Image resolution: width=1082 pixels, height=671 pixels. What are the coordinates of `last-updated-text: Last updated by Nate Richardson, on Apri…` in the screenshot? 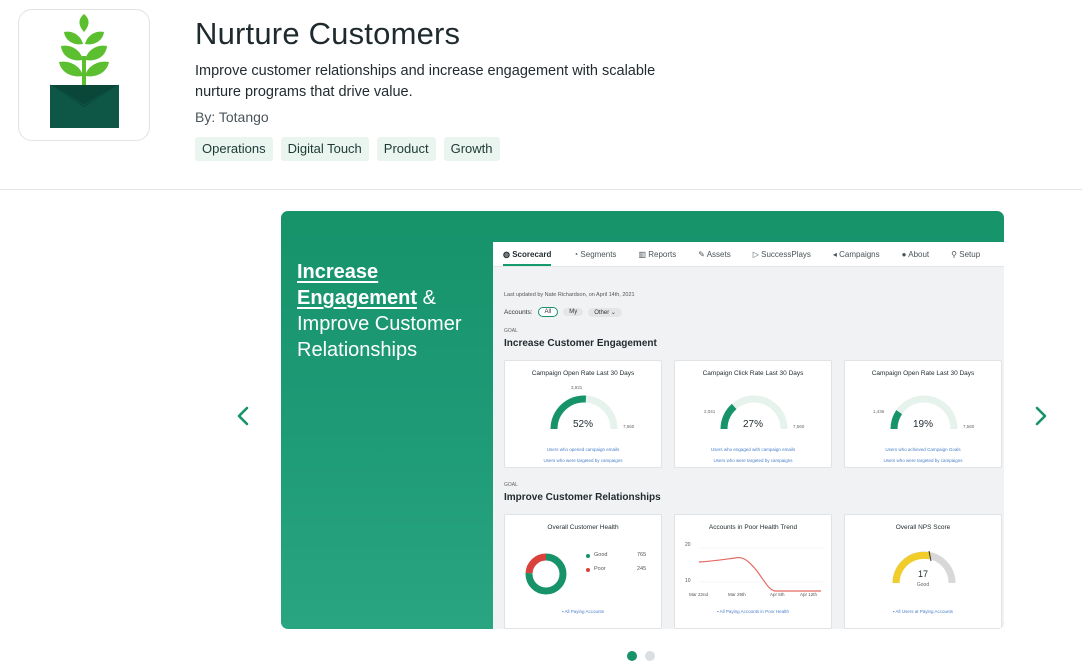 It's located at (569, 295).